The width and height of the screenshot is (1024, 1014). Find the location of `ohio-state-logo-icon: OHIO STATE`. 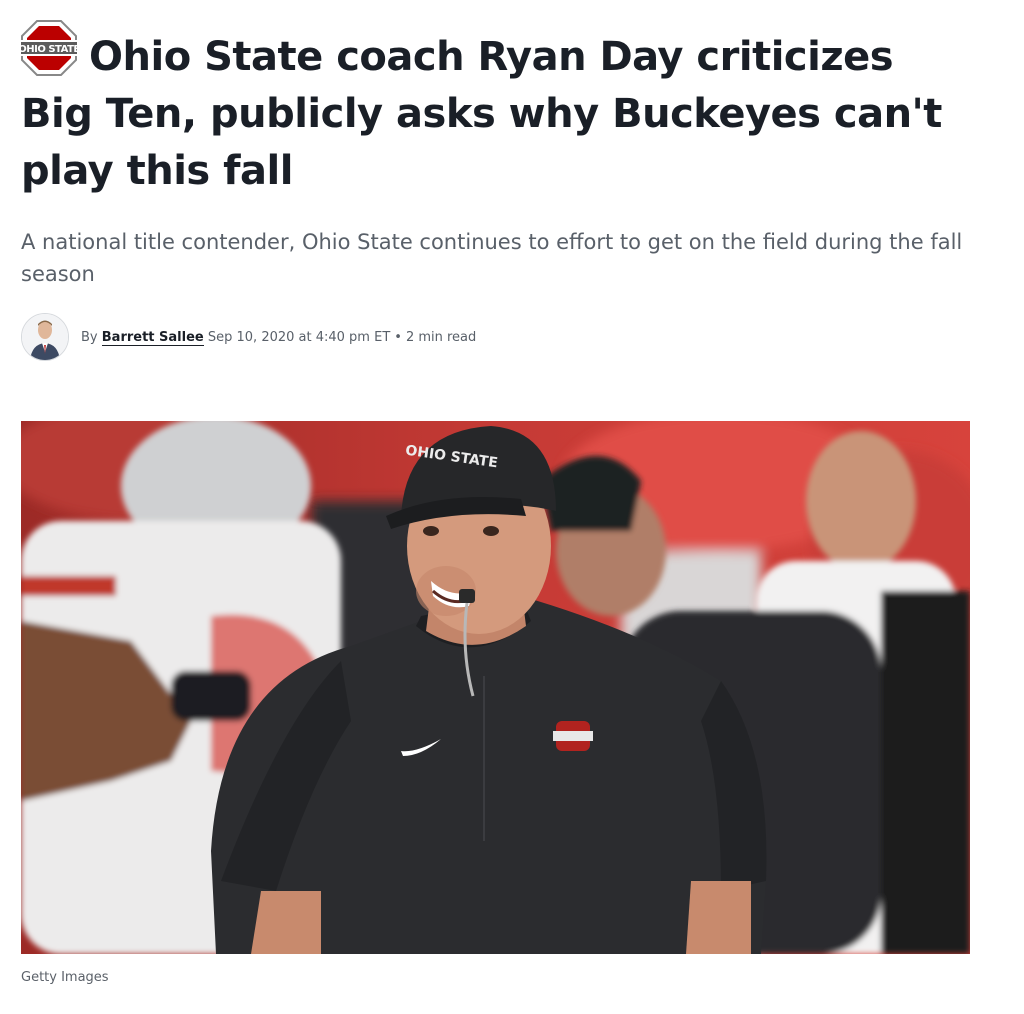

ohio-state-logo-icon: OHIO STATE is located at coordinates (49, 48).